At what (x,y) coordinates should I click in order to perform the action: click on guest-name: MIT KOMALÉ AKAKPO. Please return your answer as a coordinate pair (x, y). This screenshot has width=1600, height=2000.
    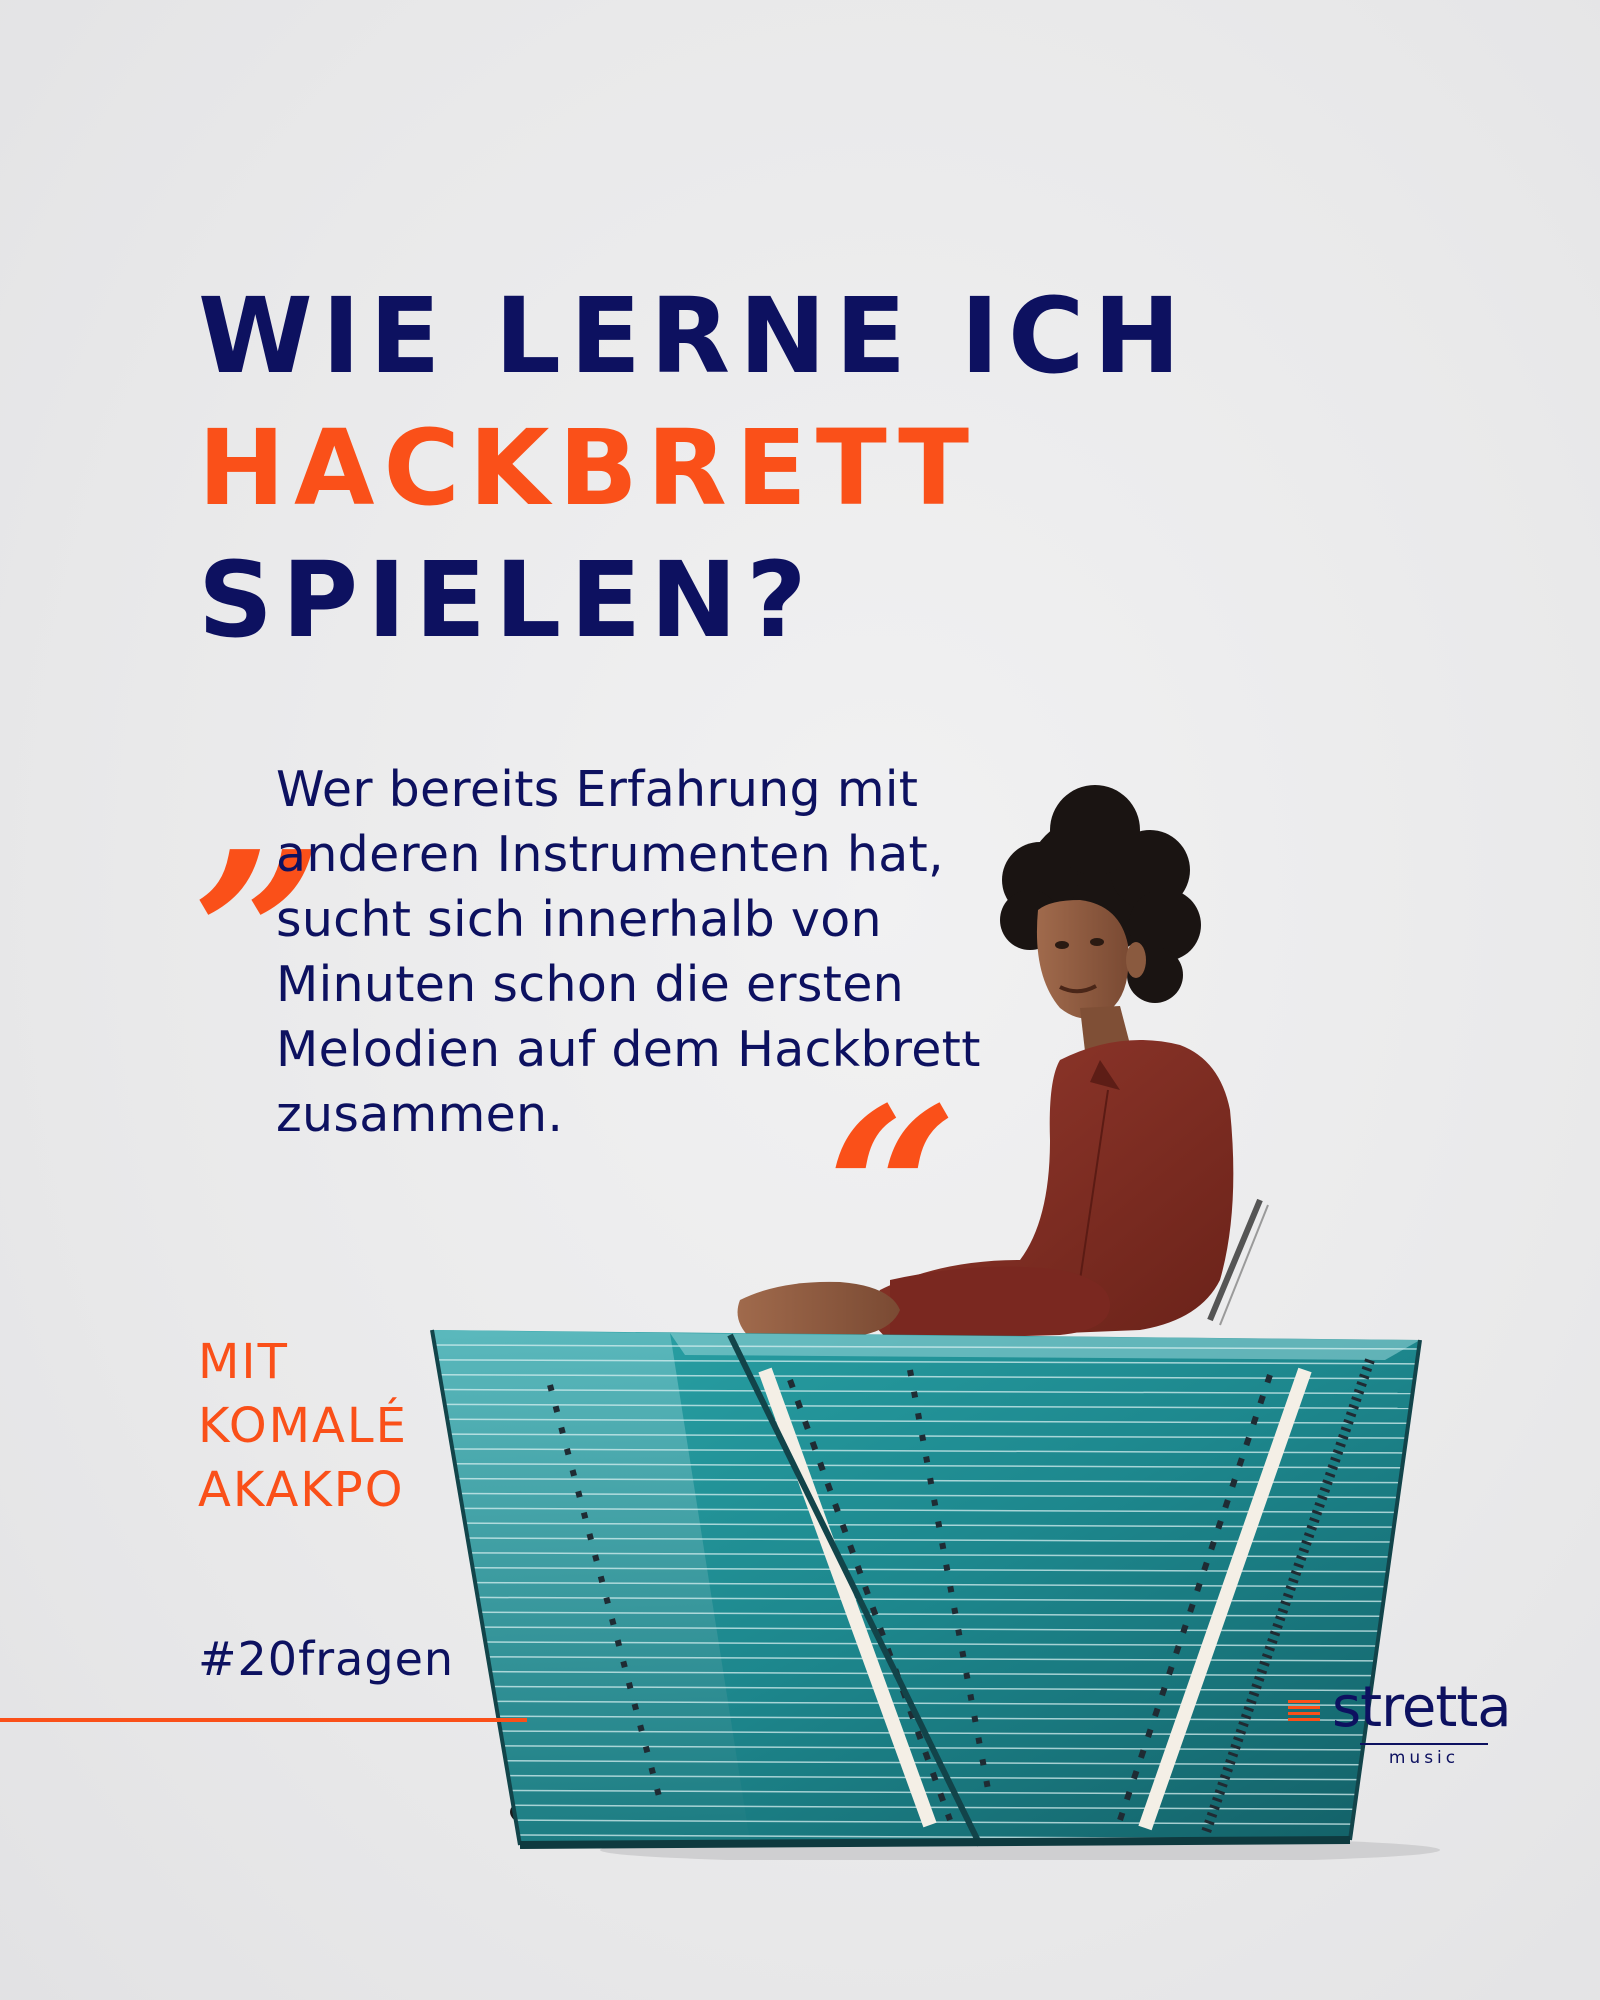
    Looking at the image, I should click on (303, 1426).